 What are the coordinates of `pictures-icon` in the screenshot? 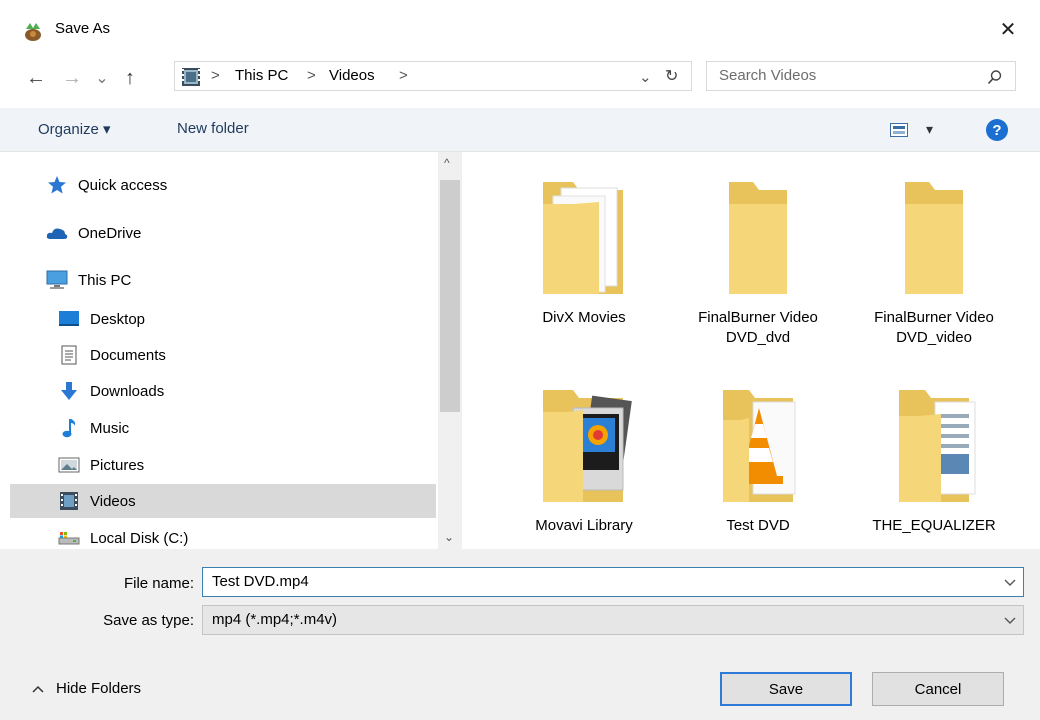 It's located at (69, 465).